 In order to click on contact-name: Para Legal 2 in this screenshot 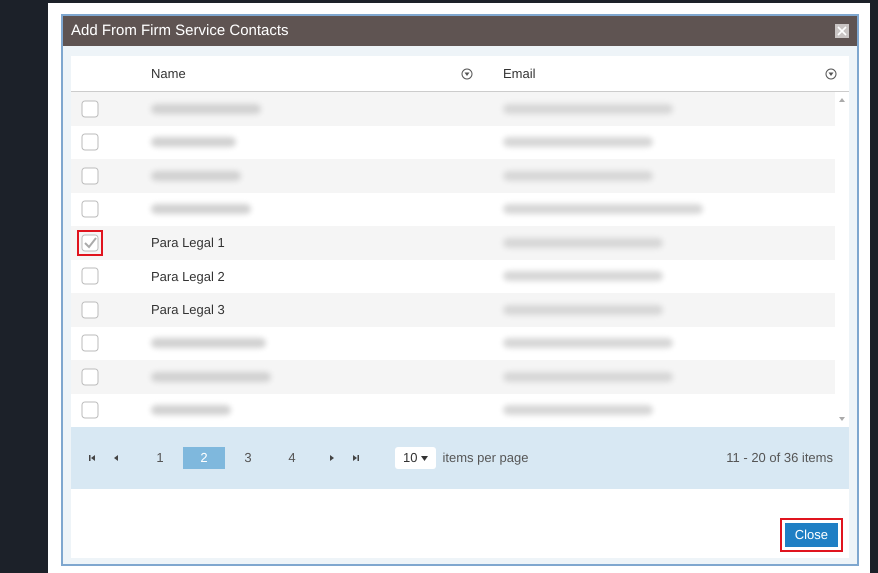, I will do `click(188, 277)`.